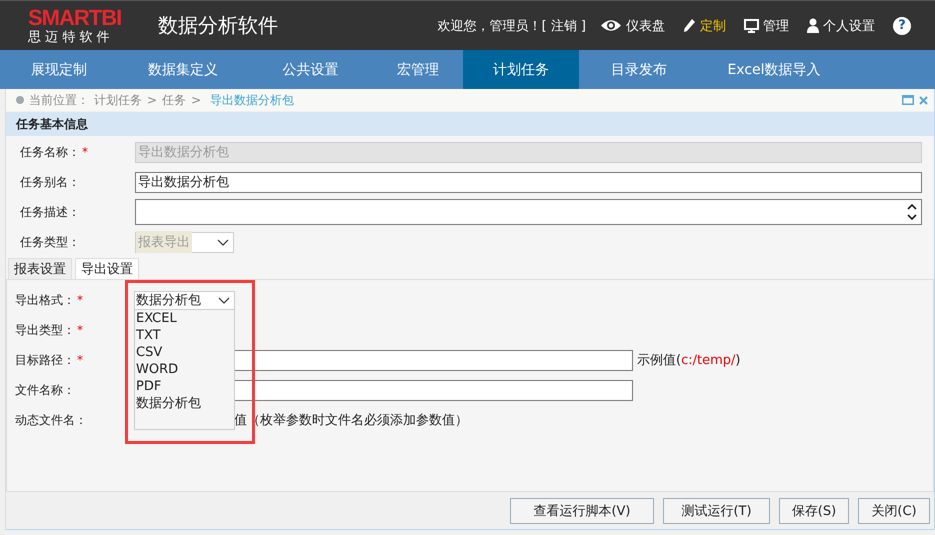 The image size is (935, 535). What do you see at coordinates (751, 25) in the screenshot?
I see `monitor-icon` at bounding box center [751, 25].